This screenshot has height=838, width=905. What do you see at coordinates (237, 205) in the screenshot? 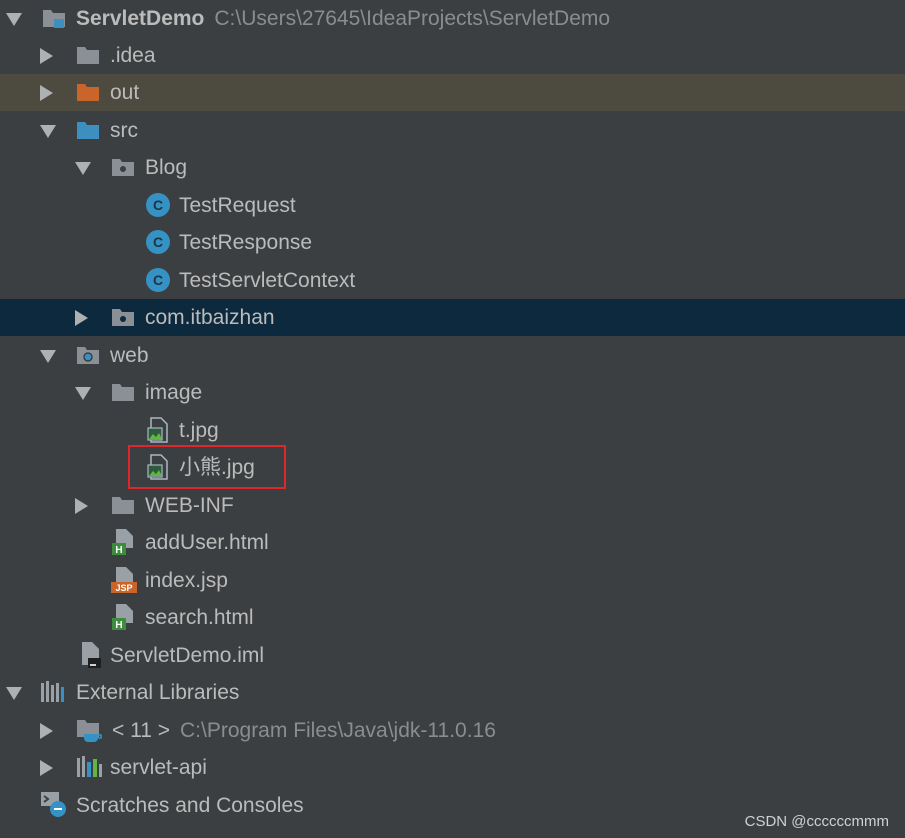
I see `tree-label: TestRequest` at bounding box center [237, 205].